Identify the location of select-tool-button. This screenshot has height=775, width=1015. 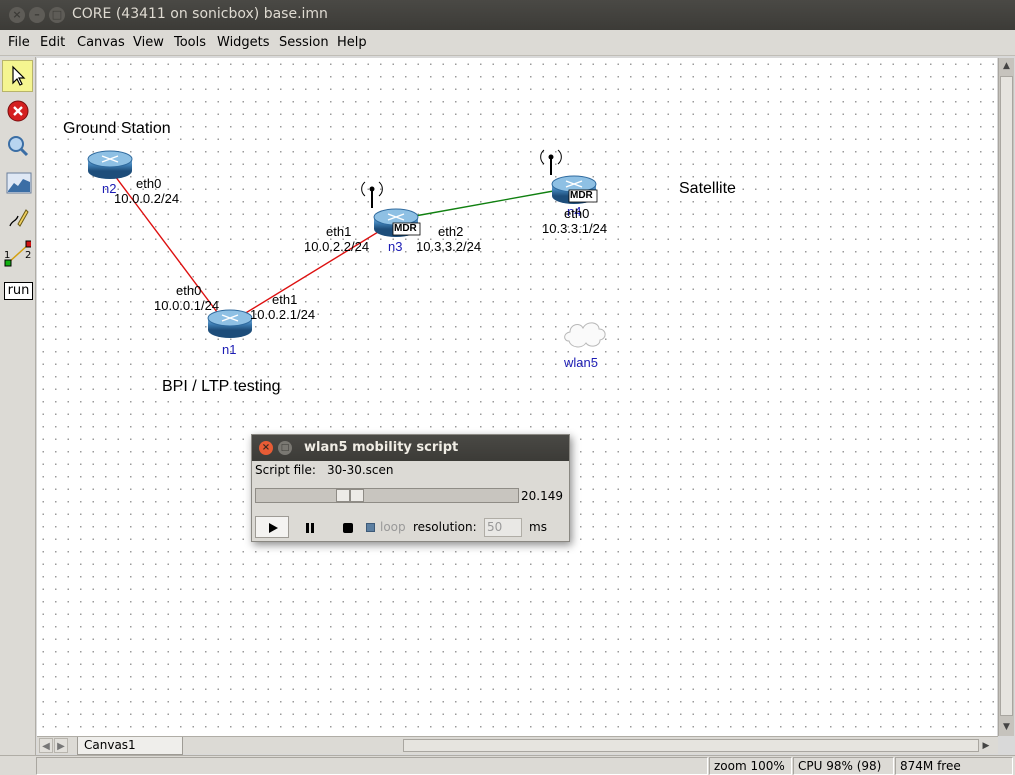
(17, 76).